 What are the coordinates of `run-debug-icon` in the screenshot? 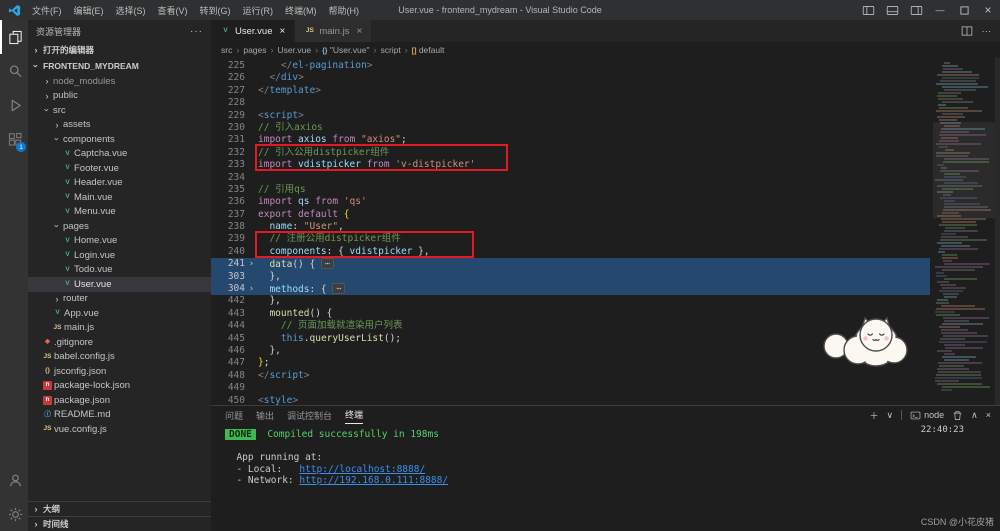 It's located at (14, 105).